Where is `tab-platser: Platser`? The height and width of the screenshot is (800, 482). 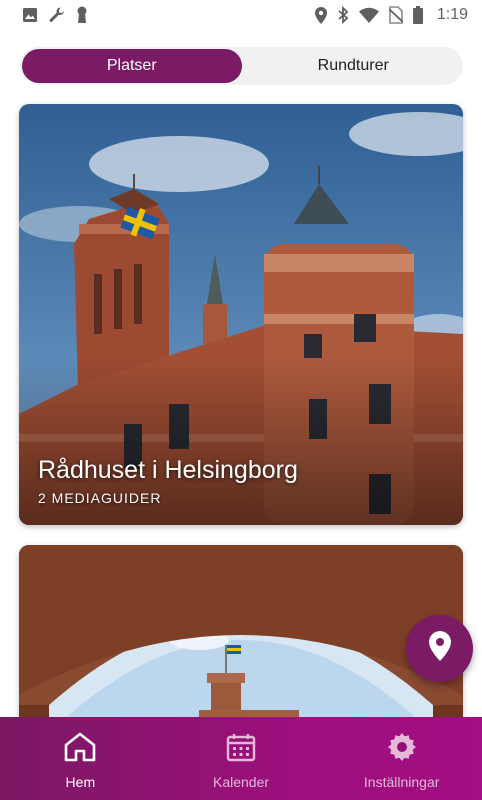 tab-platser: Platser is located at coordinates (132, 66).